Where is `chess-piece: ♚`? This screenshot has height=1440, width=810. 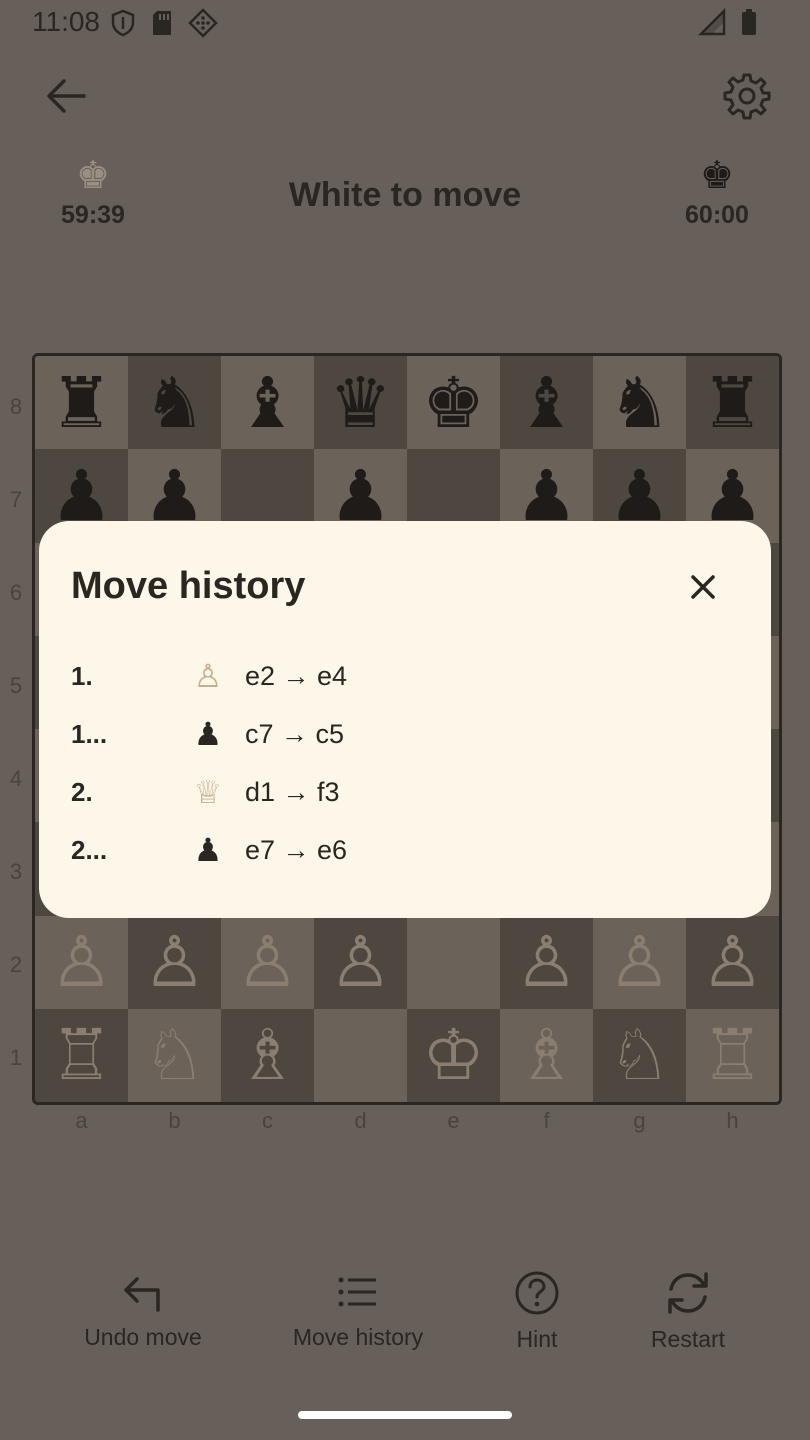 chess-piece: ♚ is located at coordinates (453, 403).